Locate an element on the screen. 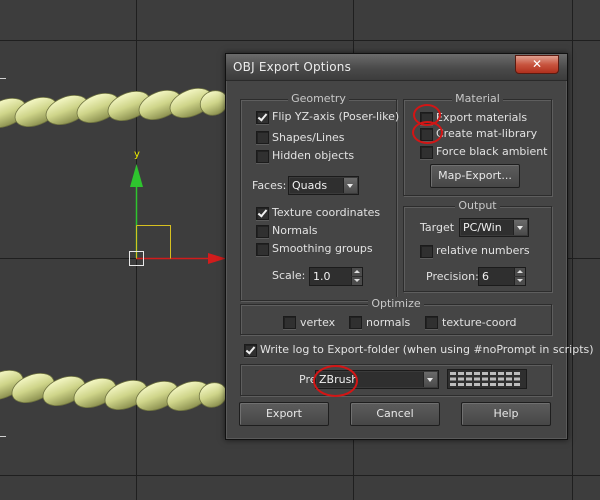 This screenshot has width=600, height=500. target-dropdown: PC/Win is located at coordinates (494, 227).